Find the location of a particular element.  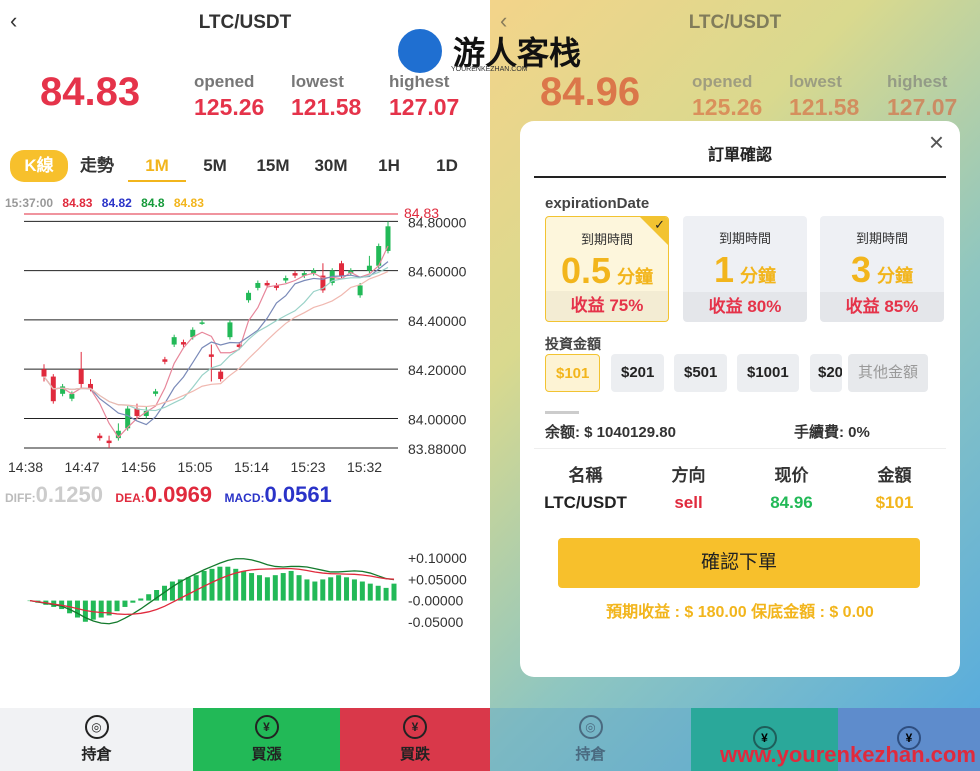

amount-1001: $1001 is located at coordinates (768, 373).